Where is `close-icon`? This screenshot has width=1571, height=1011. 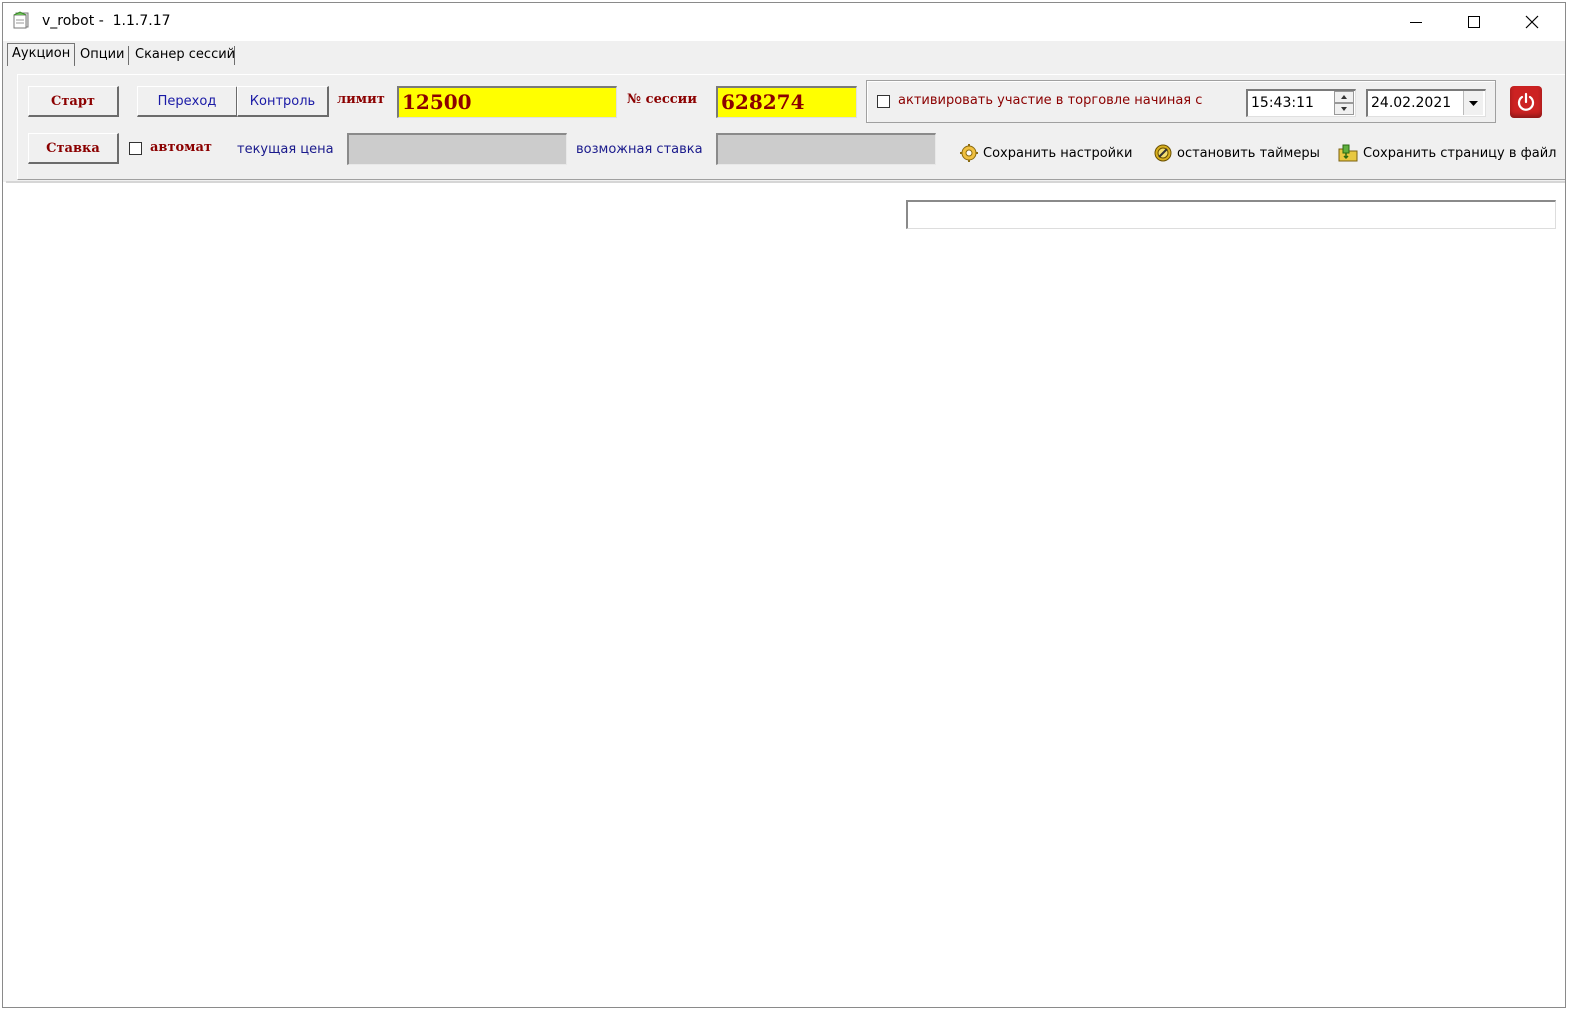 close-icon is located at coordinates (1532, 22).